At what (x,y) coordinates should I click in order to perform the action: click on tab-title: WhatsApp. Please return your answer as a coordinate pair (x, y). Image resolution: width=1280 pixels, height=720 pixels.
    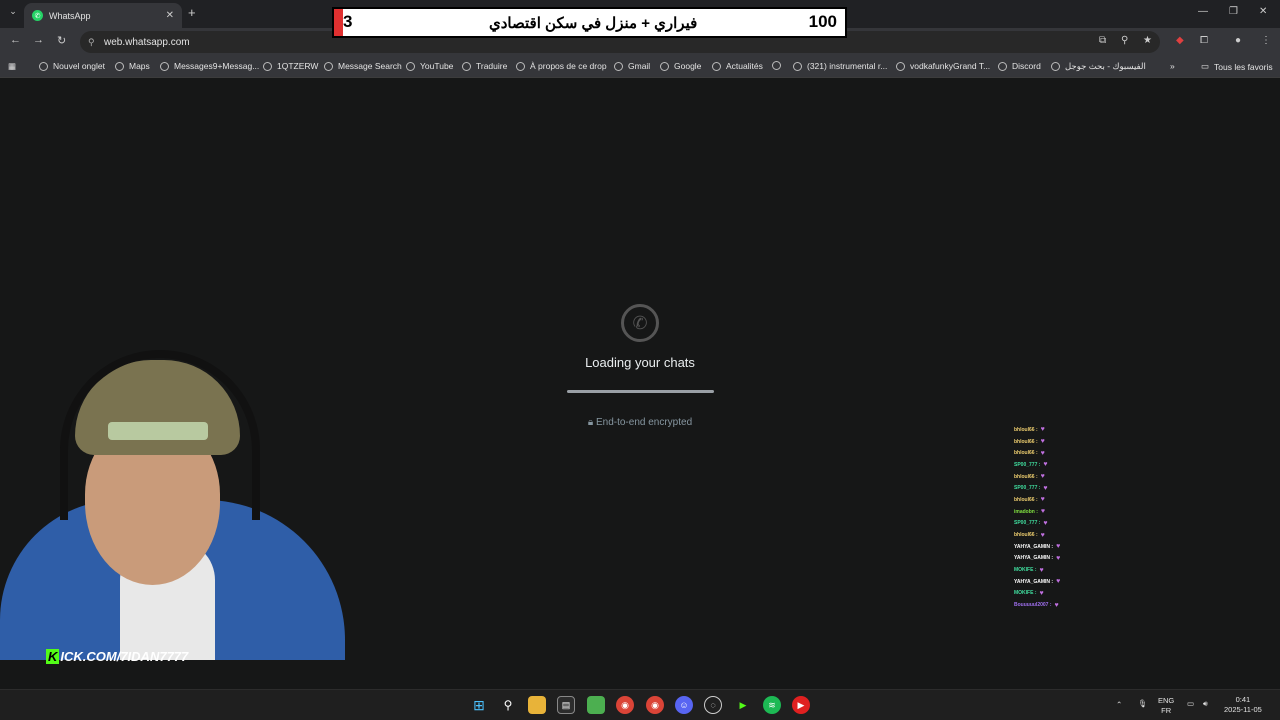
    Looking at the image, I should click on (70, 15).